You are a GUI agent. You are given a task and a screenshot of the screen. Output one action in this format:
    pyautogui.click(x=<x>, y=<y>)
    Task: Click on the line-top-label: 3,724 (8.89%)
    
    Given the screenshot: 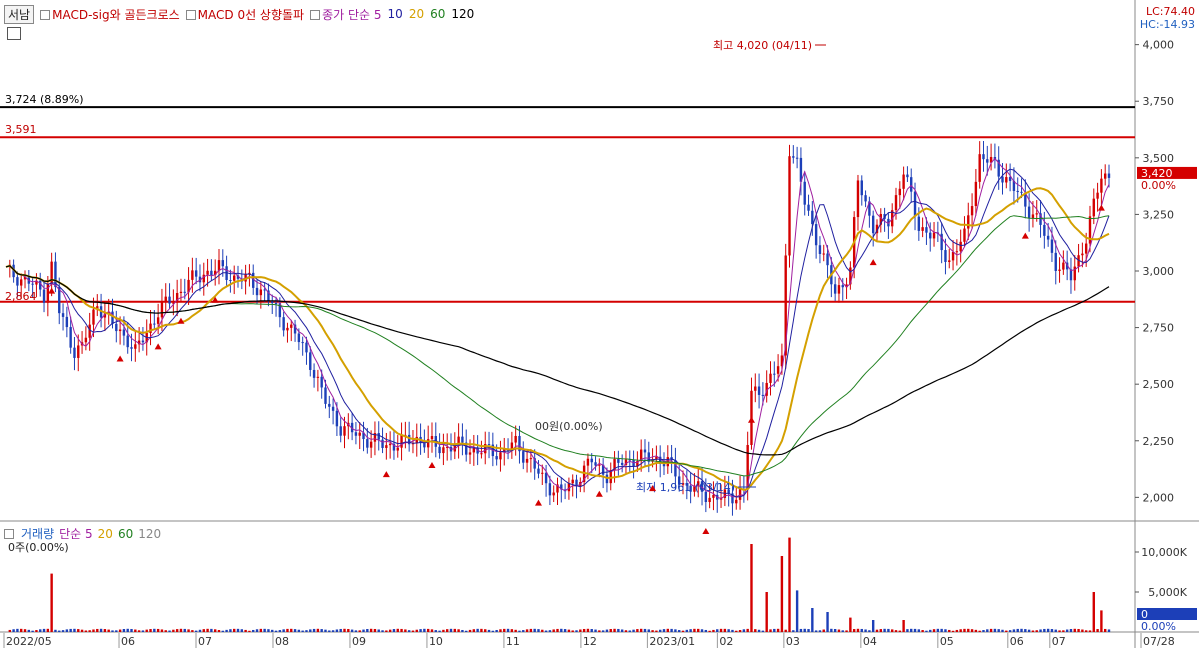 What is the action you would take?
    pyautogui.click(x=44, y=99)
    